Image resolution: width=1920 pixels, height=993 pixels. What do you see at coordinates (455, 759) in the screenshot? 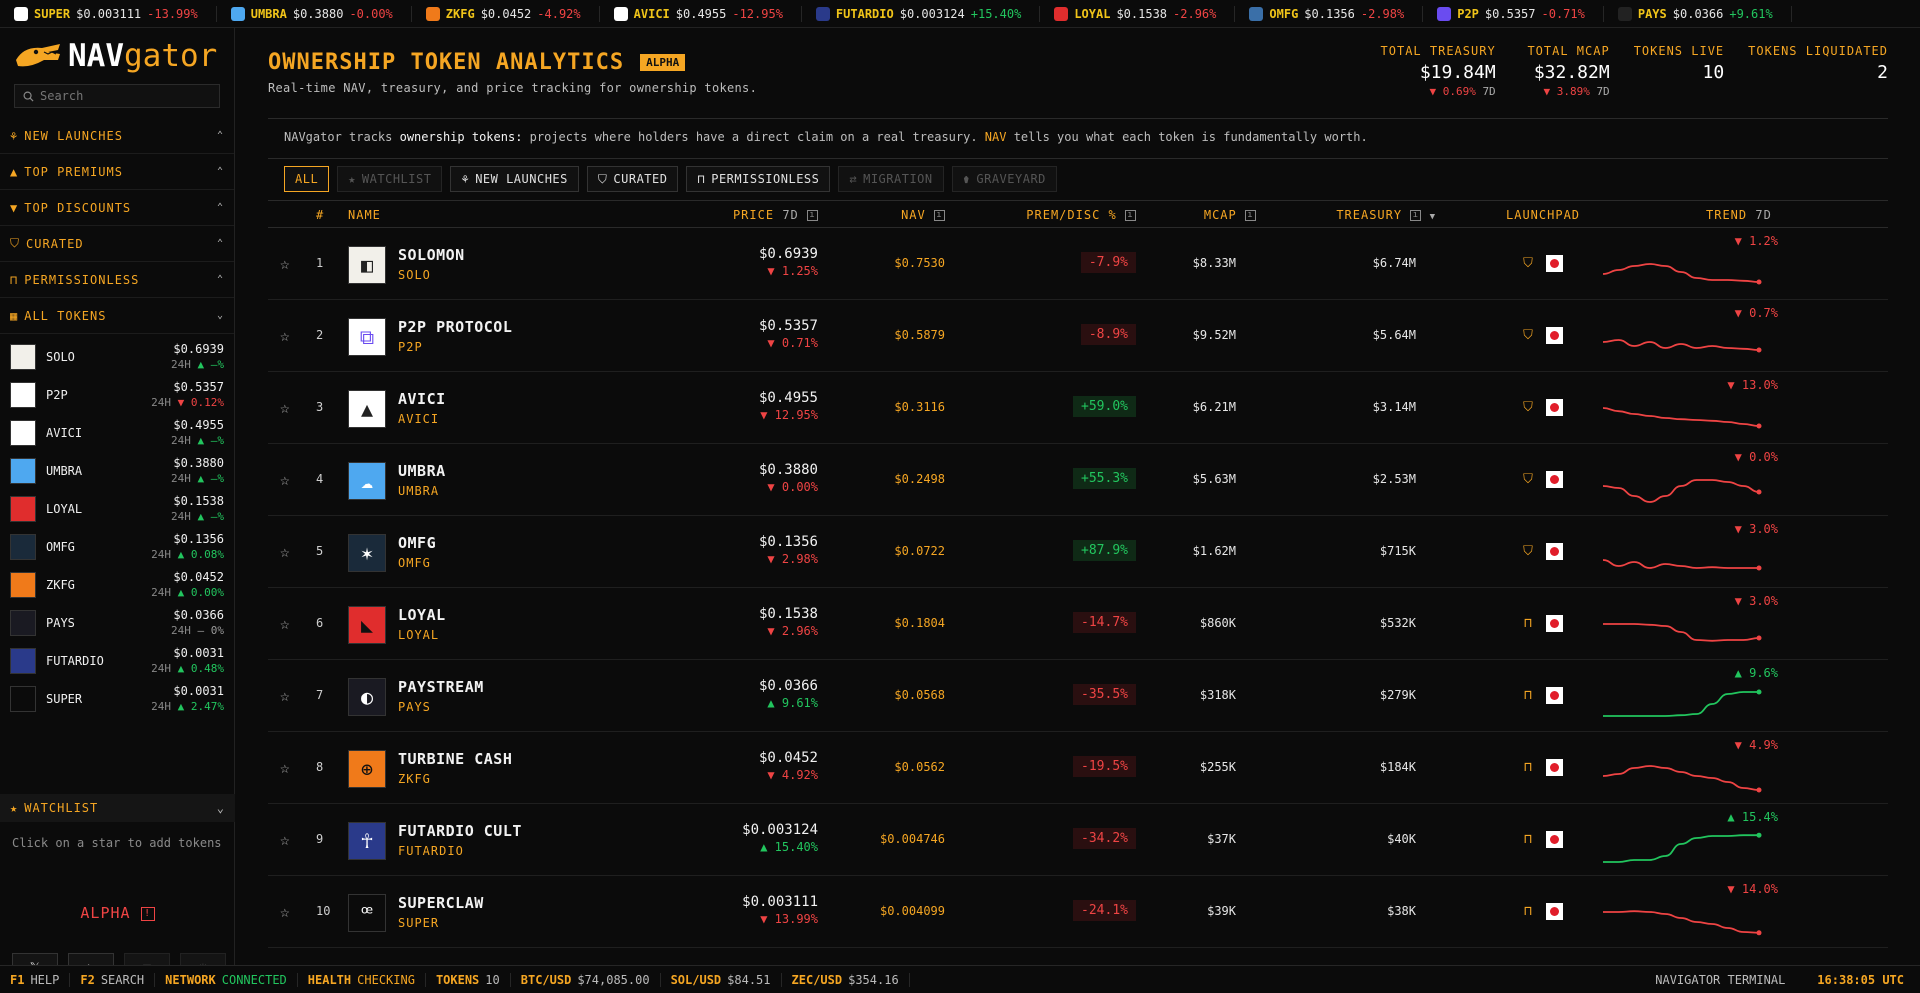
I see `token-name: TURBINE CASH` at bounding box center [455, 759].